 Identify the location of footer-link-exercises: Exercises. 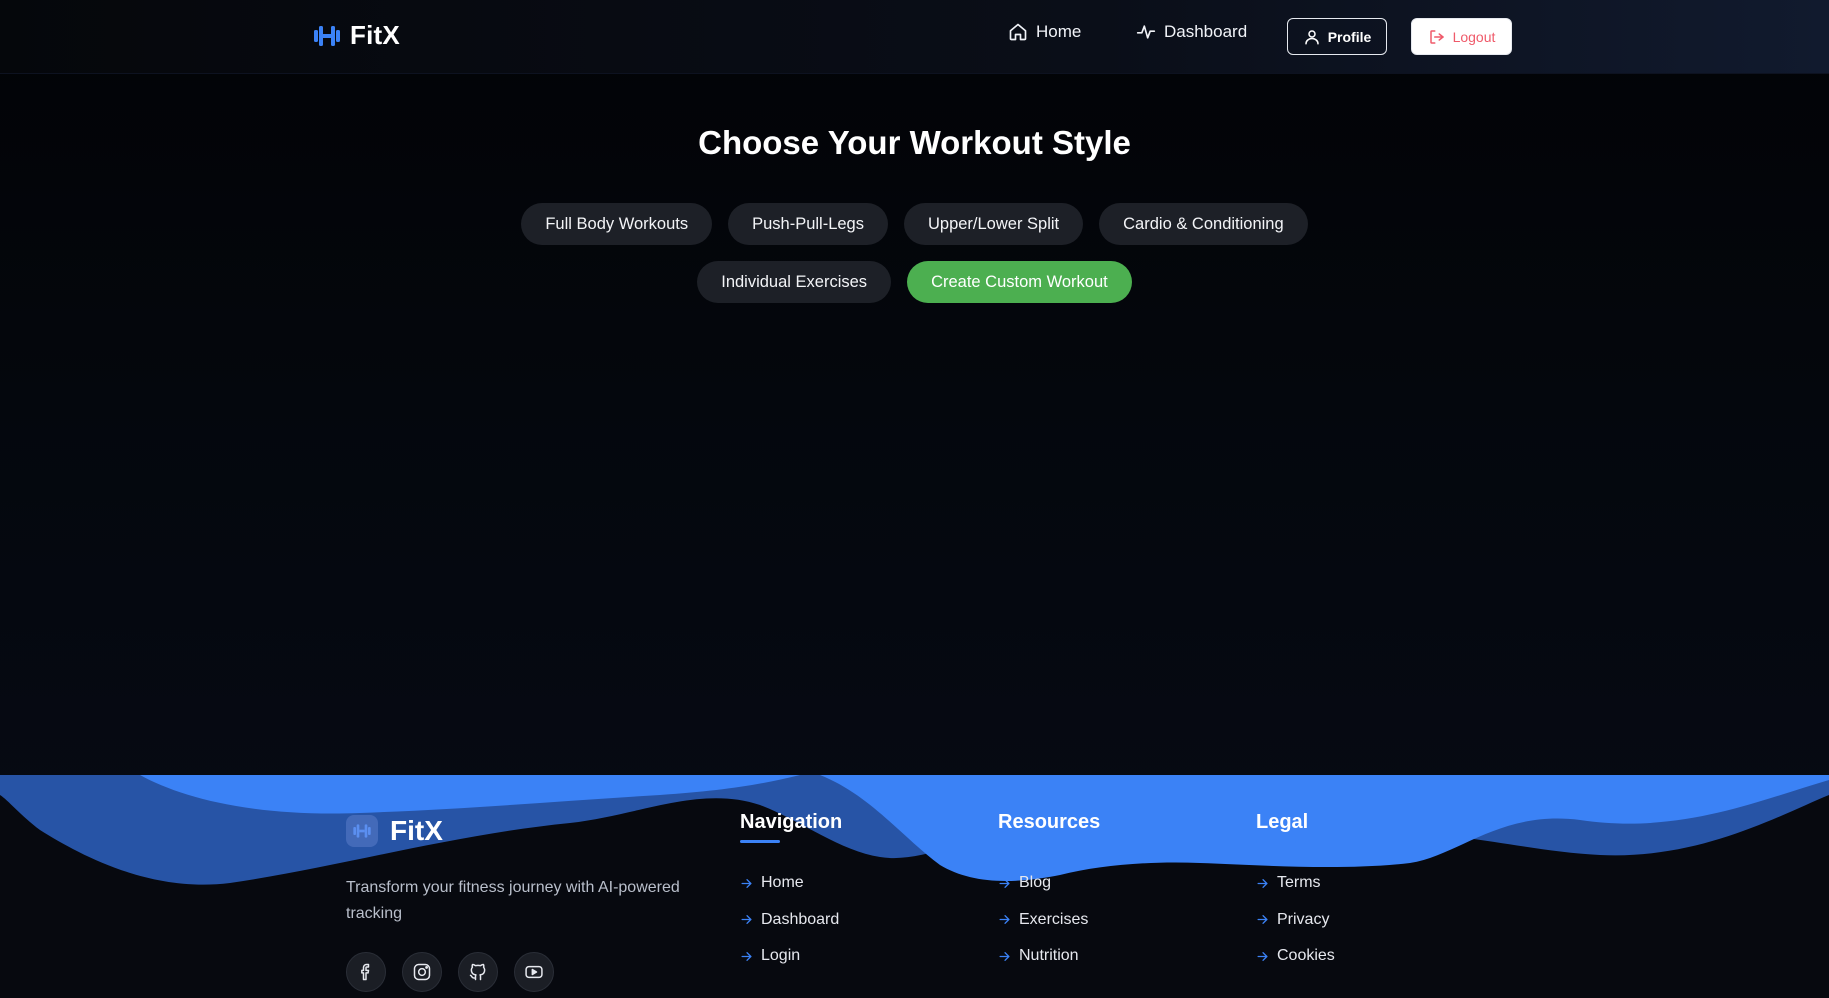
(1049, 920).